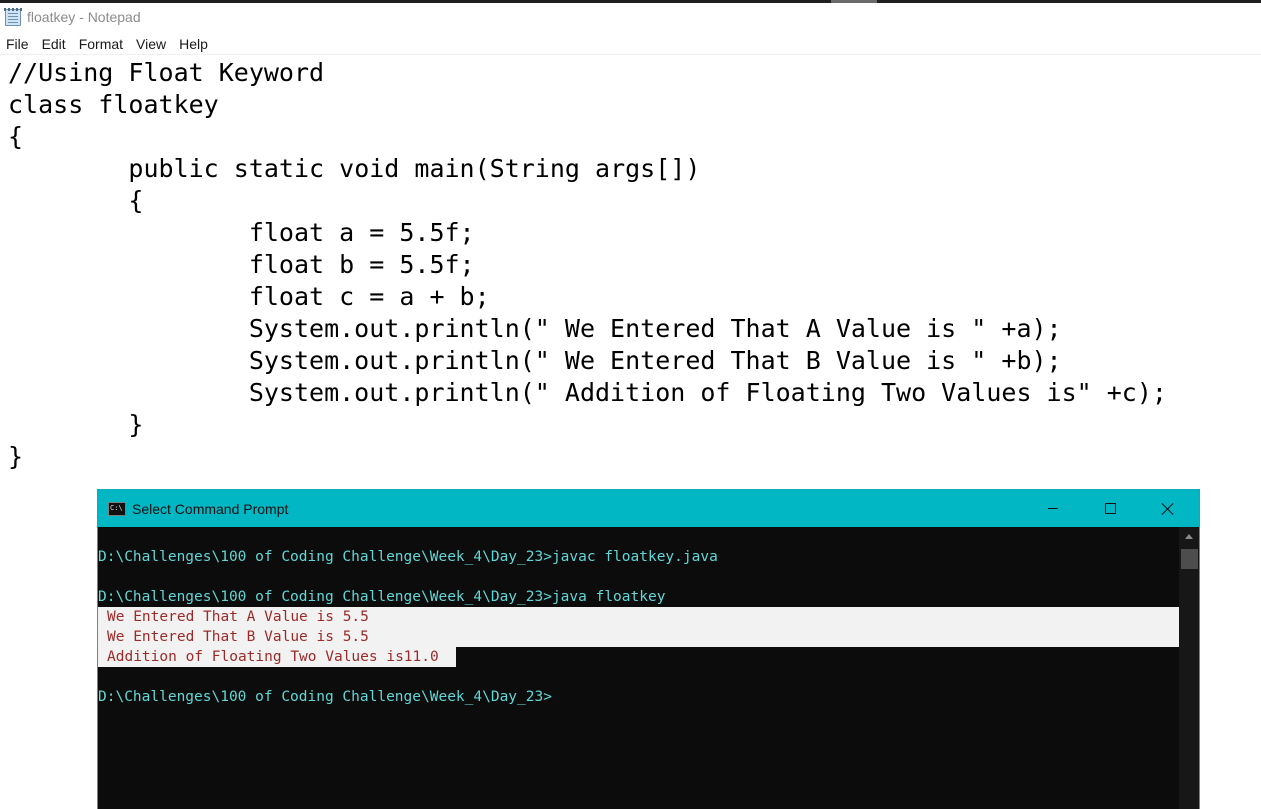 The width and height of the screenshot is (1261, 809). What do you see at coordinates (277, 657) in the screenshot?
I see `console-output-sum: Addition of Floating Two Values is11.0` at bounding box center [277, 657].